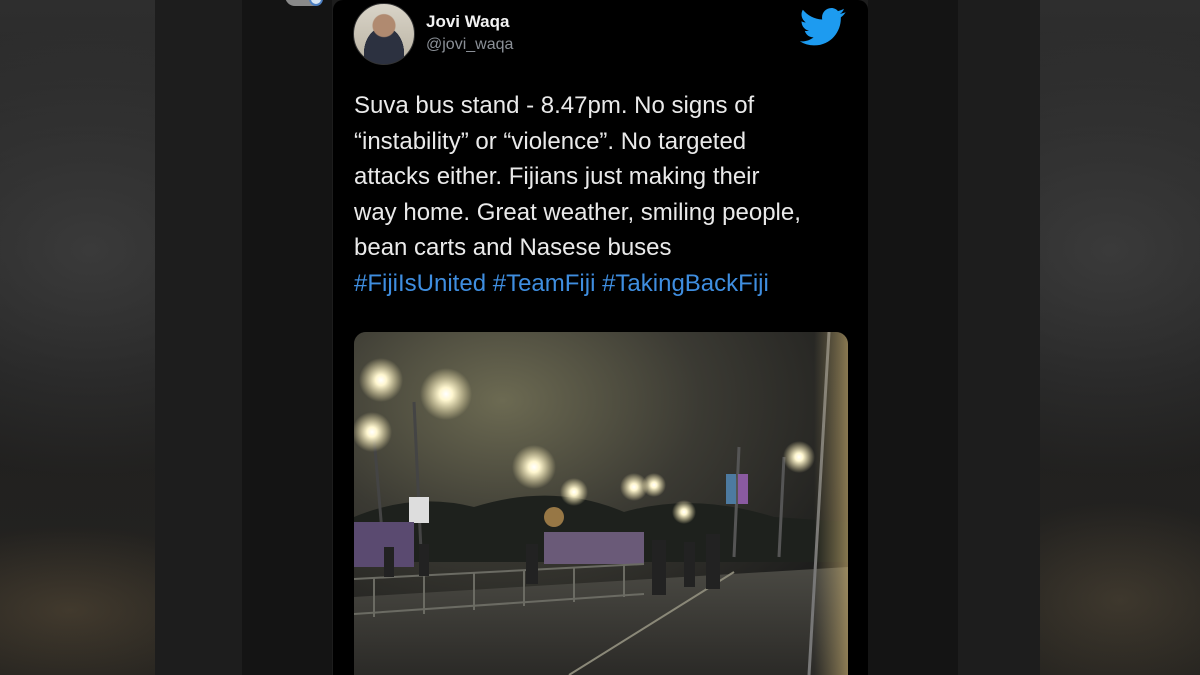 The height and width of the screenshot is (675, 1200). What do you see at coordinates (469, 45) in the screenshot?
I see `user-handle: @jovi_waqa` at bounding box center [469, 45].